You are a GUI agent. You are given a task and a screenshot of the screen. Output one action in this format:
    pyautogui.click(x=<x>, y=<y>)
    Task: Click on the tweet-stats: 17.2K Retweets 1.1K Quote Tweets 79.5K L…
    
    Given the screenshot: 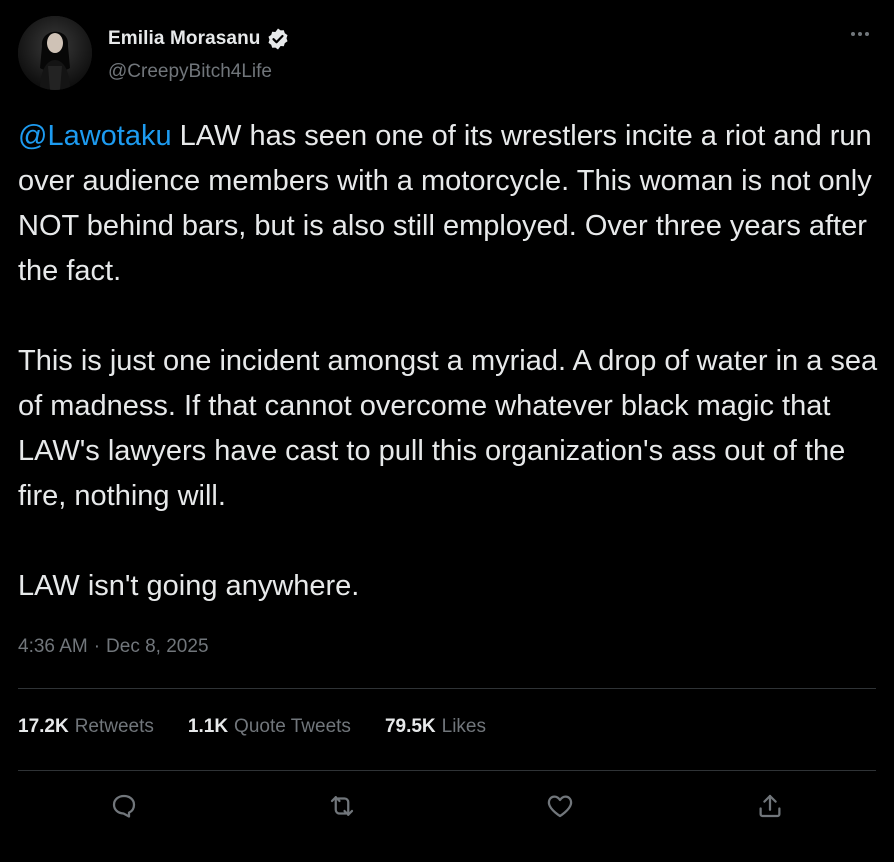 What is the action you would take?
    pyautogui.click(x=269, y=727)
    